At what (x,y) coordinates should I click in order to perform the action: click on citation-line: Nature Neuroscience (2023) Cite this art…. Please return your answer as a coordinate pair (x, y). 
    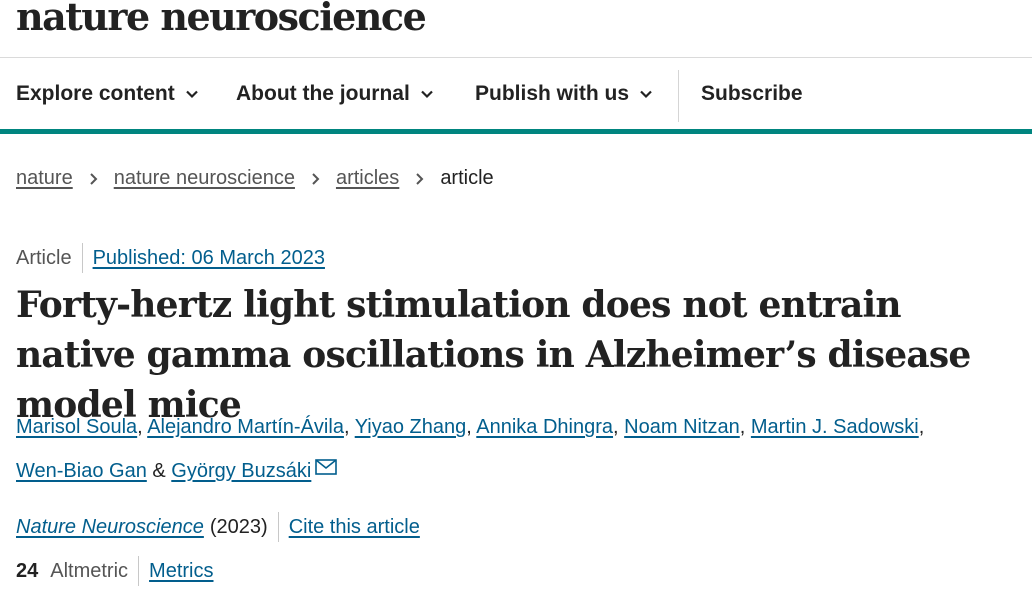
    Looking at the image, I should click on (218, 527).